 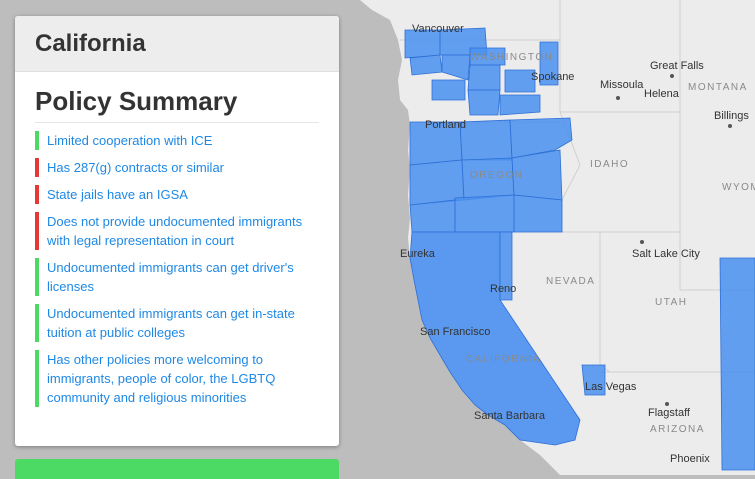 What do you see at coordinates (503, 289) in the screenshot?
I see `city-reno: Reno` at bounding box center [503, 289].